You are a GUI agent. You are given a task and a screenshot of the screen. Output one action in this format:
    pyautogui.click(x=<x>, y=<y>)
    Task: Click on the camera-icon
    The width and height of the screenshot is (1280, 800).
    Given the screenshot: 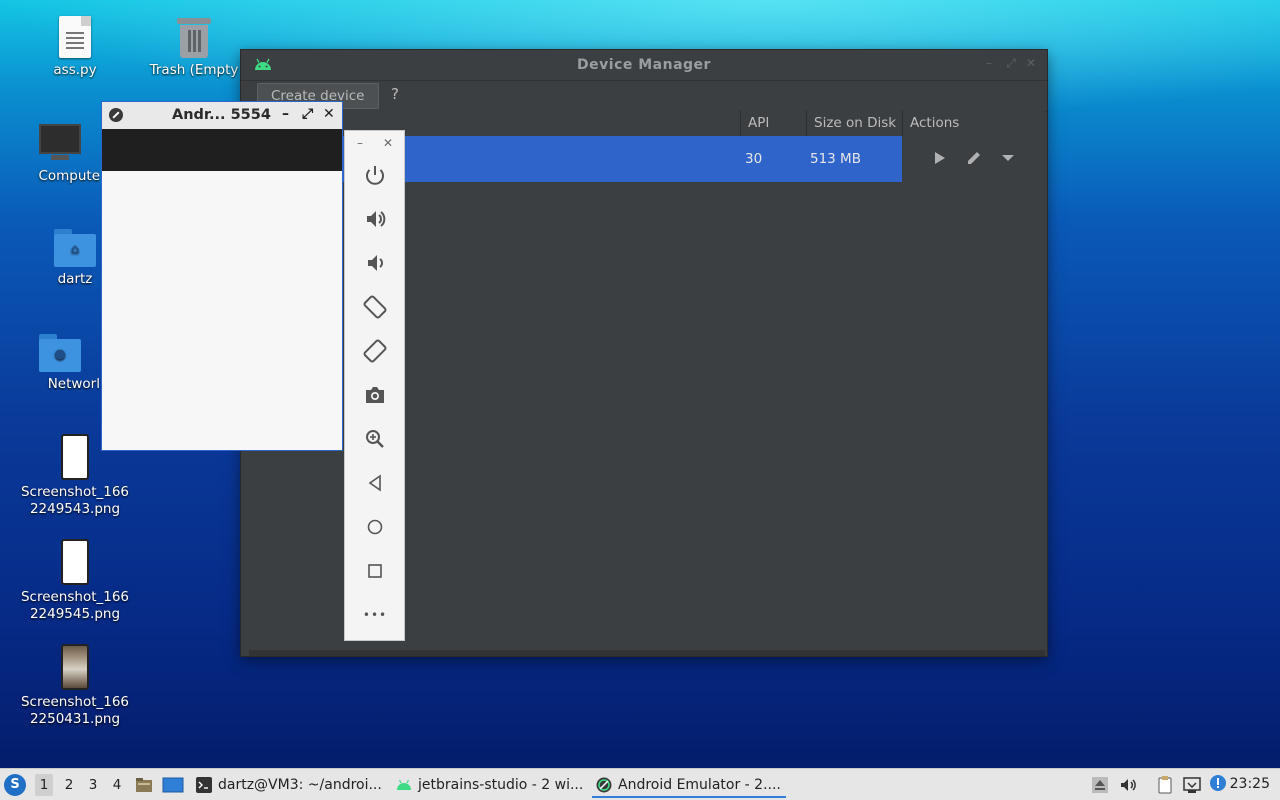 What is the action you would take?
    pyautogui.click(x=375, y=395)
    